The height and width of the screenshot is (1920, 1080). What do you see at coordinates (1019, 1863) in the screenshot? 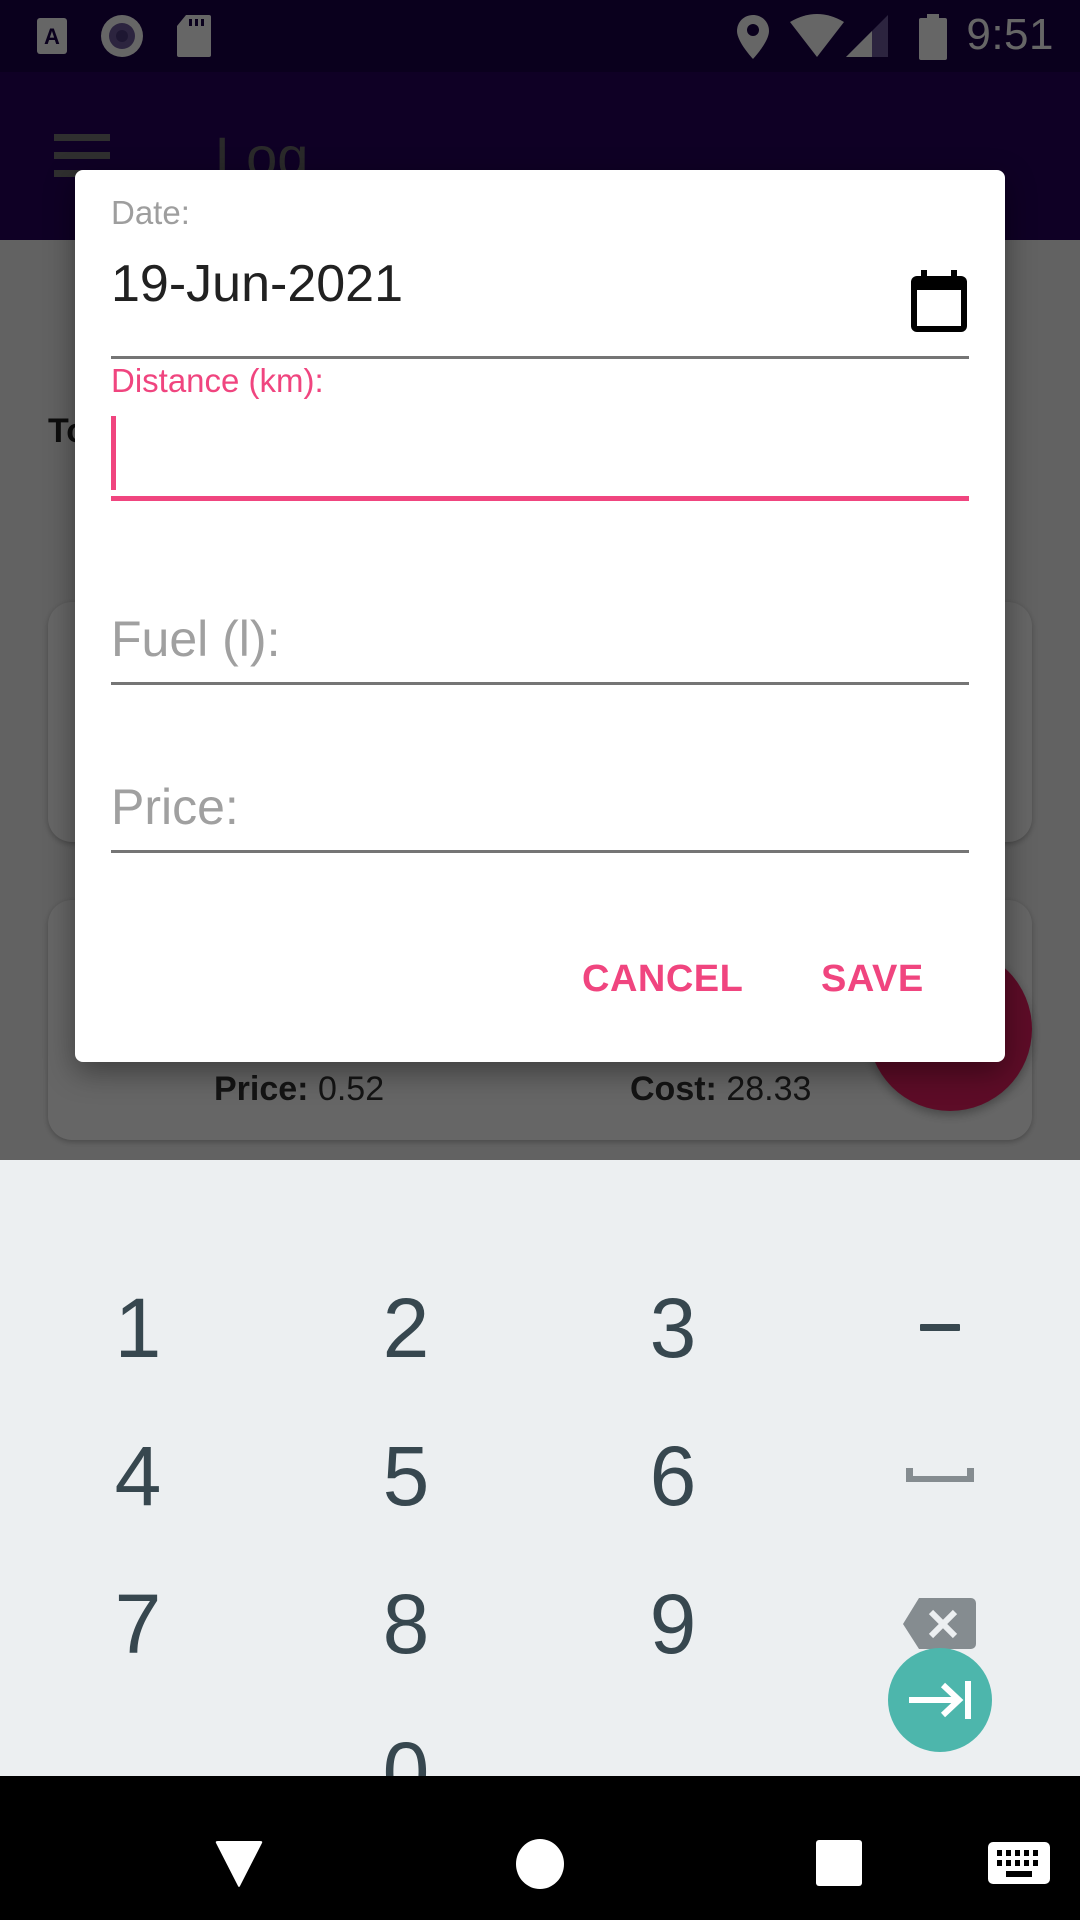
I see `keyboard-switch-icon` at bounding box center [1019, 1863].